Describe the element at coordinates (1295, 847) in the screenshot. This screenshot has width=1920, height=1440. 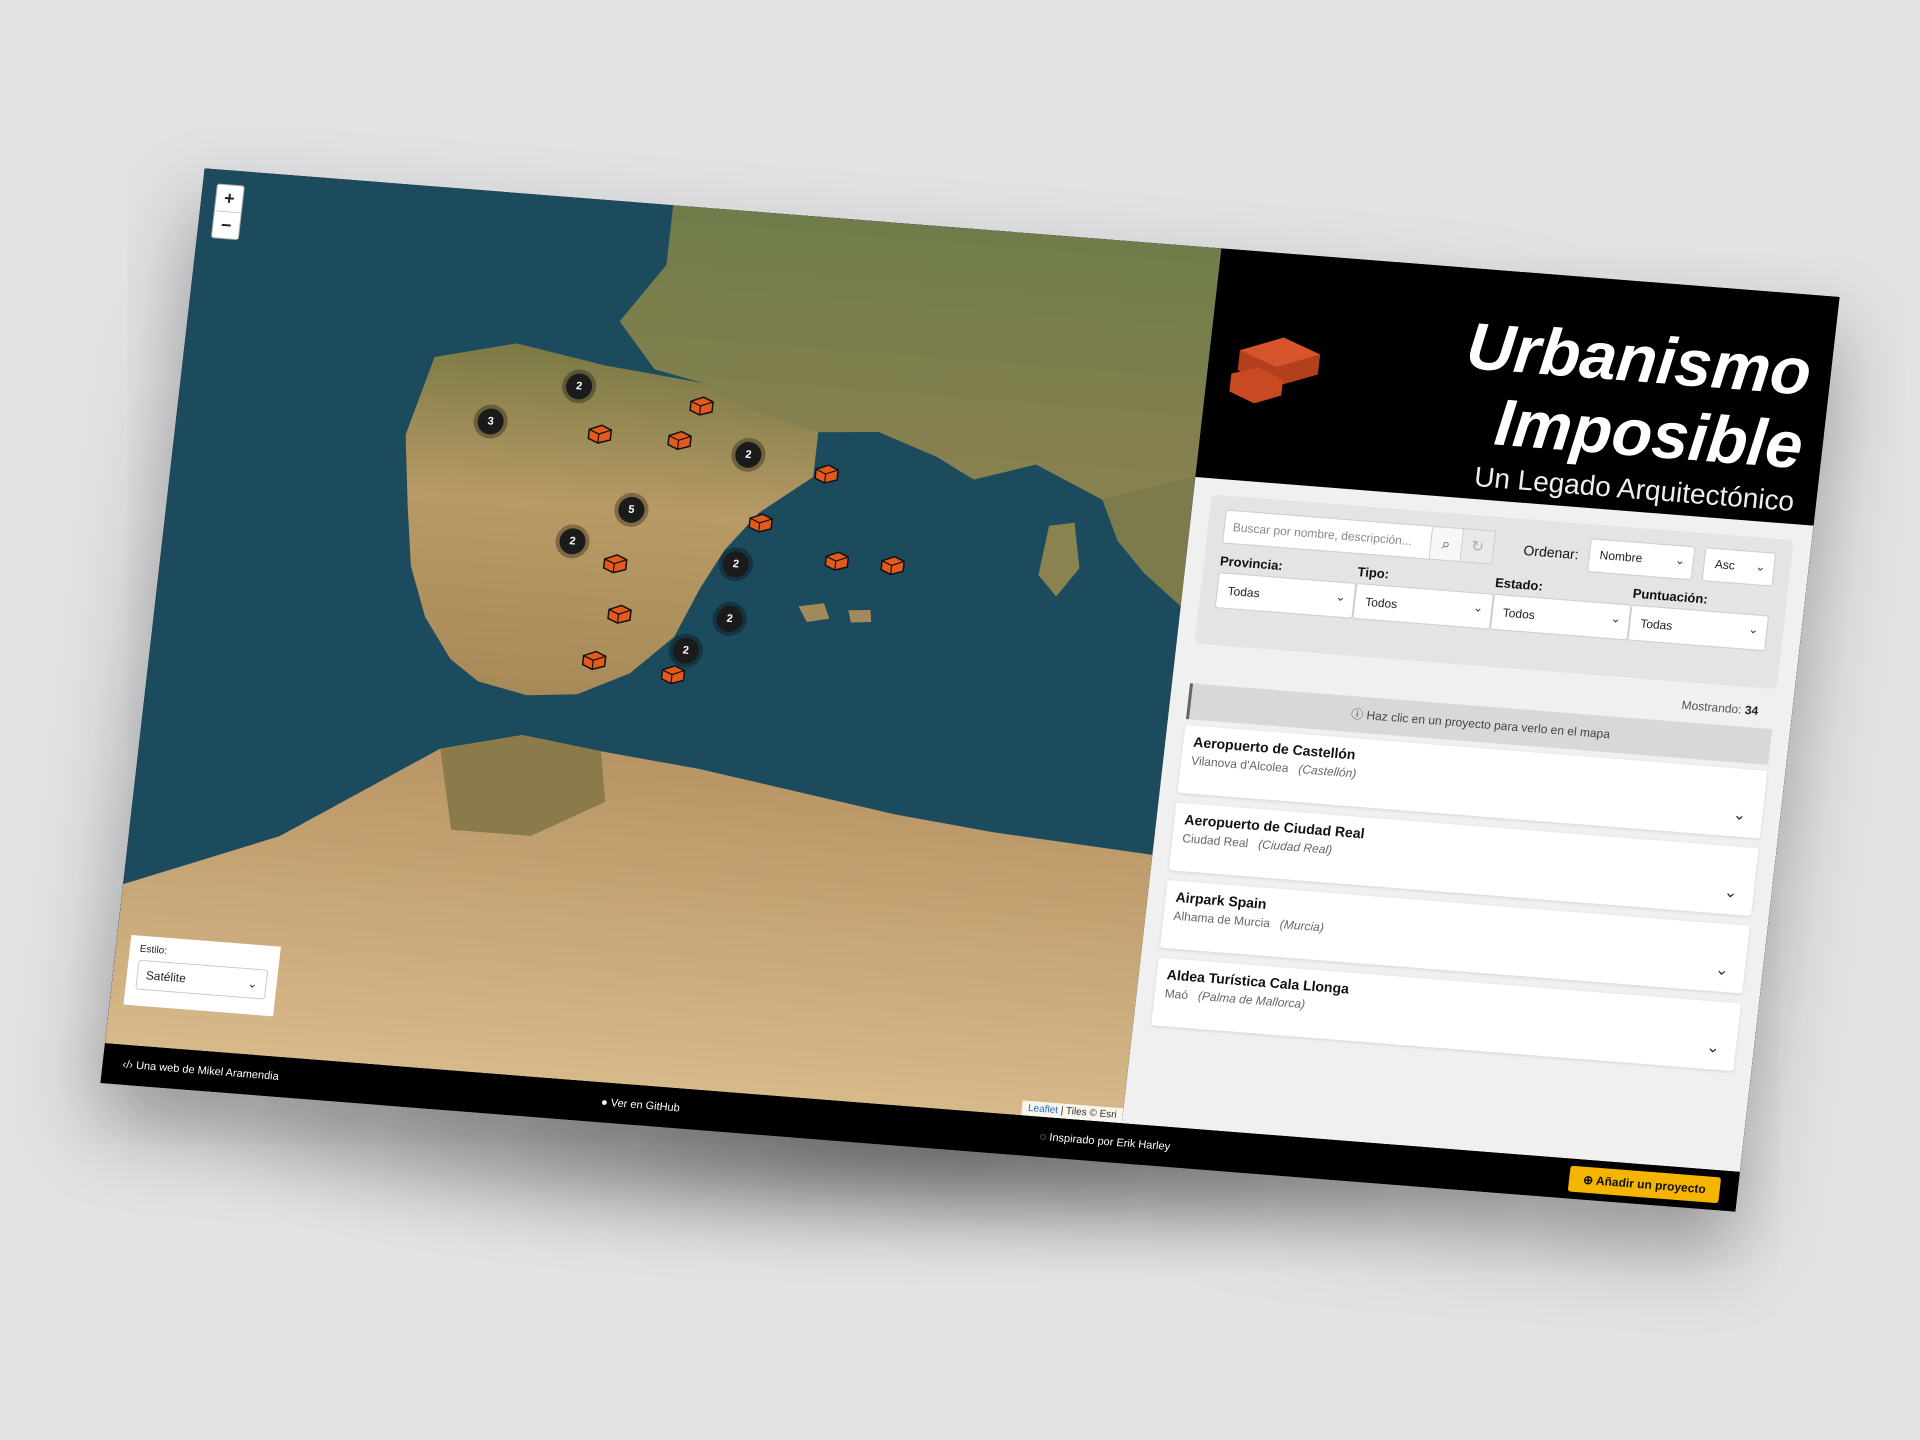
I see `project-province: (Ciudad Real)` at that location.